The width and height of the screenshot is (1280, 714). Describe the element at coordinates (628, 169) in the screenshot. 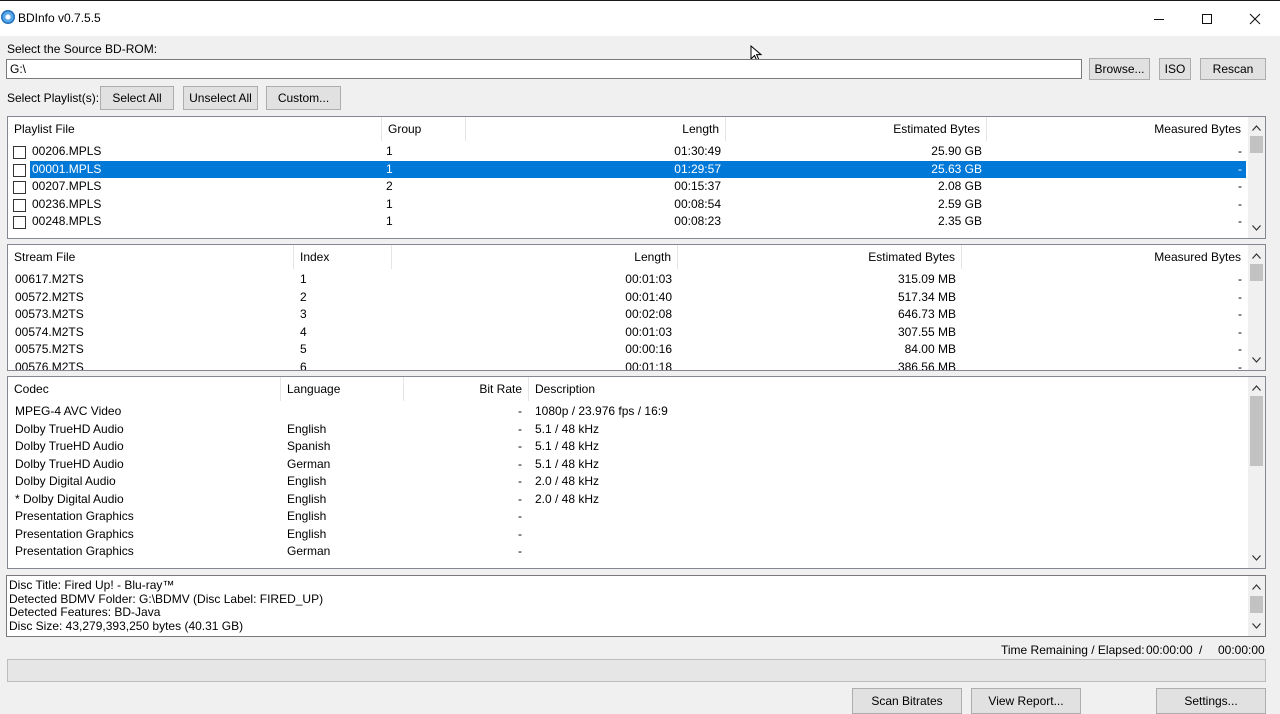

I see `playlist-row: 00001.MPLS 1 01:29:57 25.63 GB -` at that location.